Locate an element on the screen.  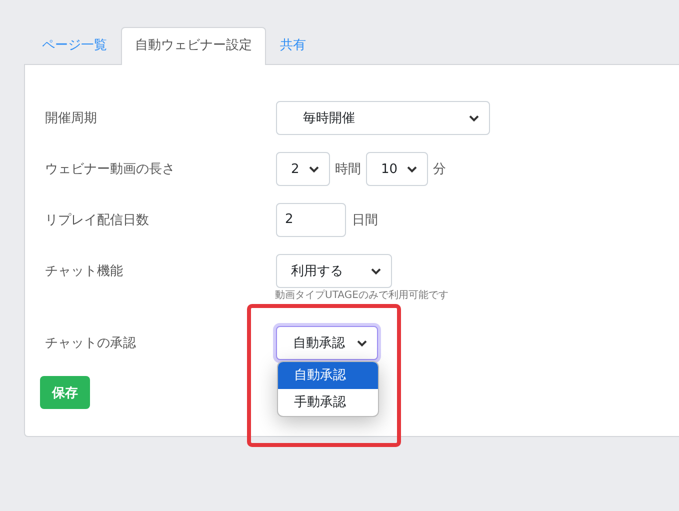
select-field: 10 is located at coordinates (397, 169).